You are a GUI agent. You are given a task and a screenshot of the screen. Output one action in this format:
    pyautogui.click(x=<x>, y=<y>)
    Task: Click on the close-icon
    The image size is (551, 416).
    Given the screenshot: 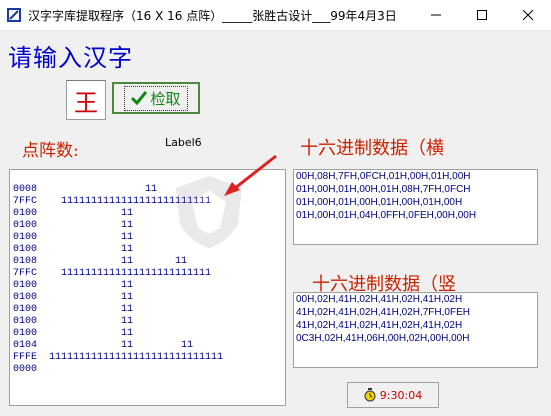 What is the action you would take?
    pyautogui.click(x=528, y=15)
    